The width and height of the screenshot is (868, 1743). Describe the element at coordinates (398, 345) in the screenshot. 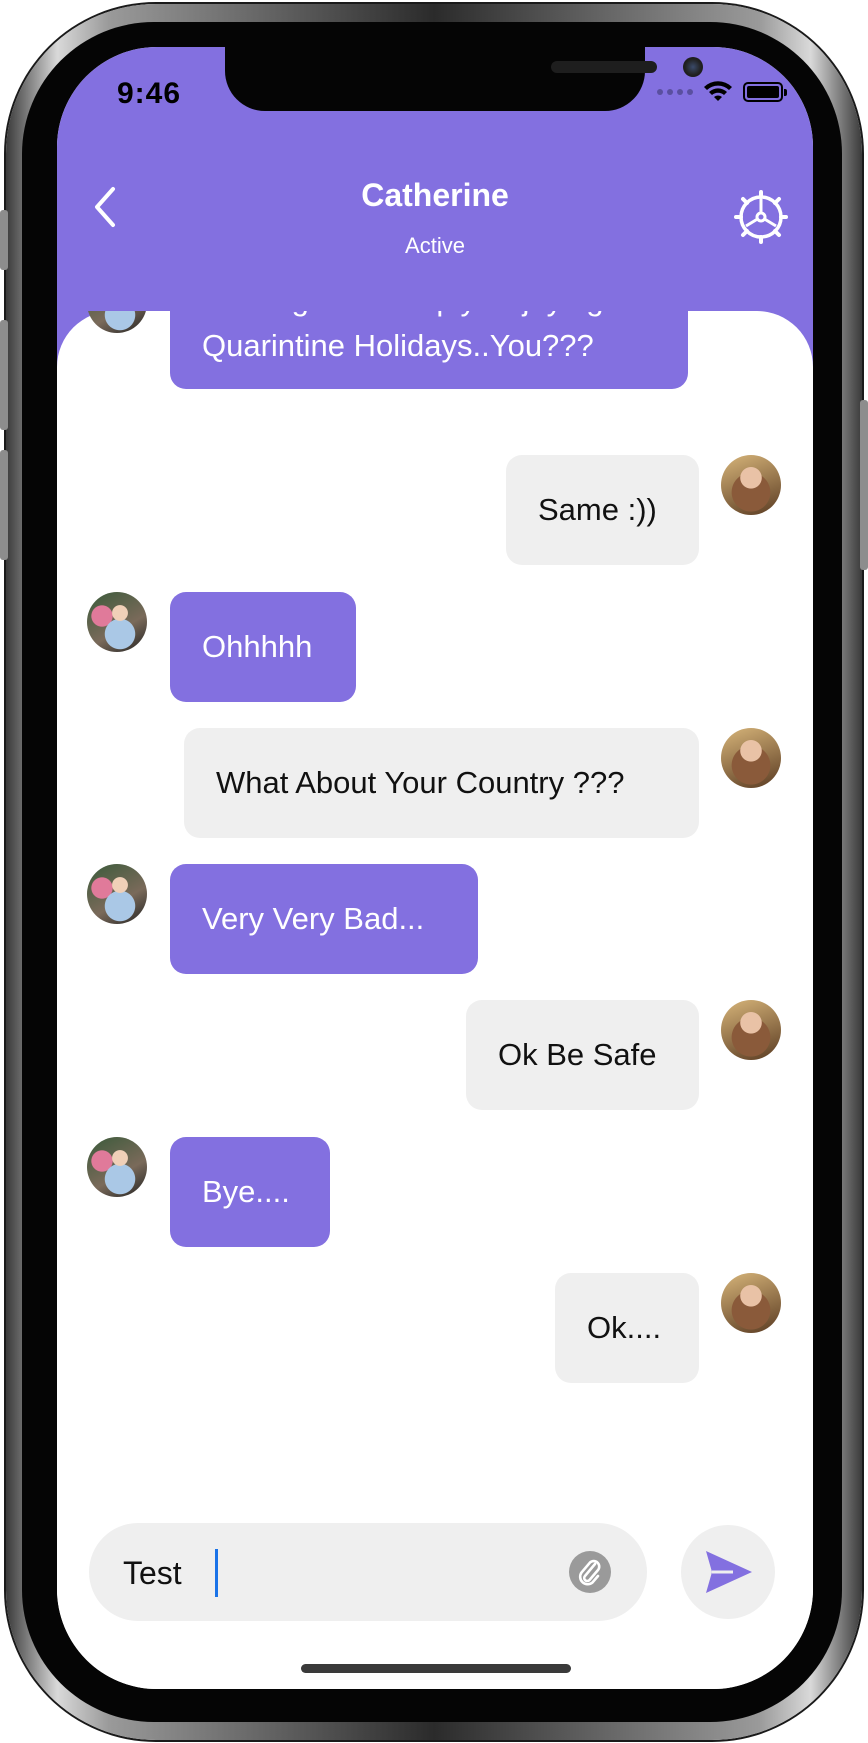

I see `message-text: Quarintine Holidays..You???` at that location.